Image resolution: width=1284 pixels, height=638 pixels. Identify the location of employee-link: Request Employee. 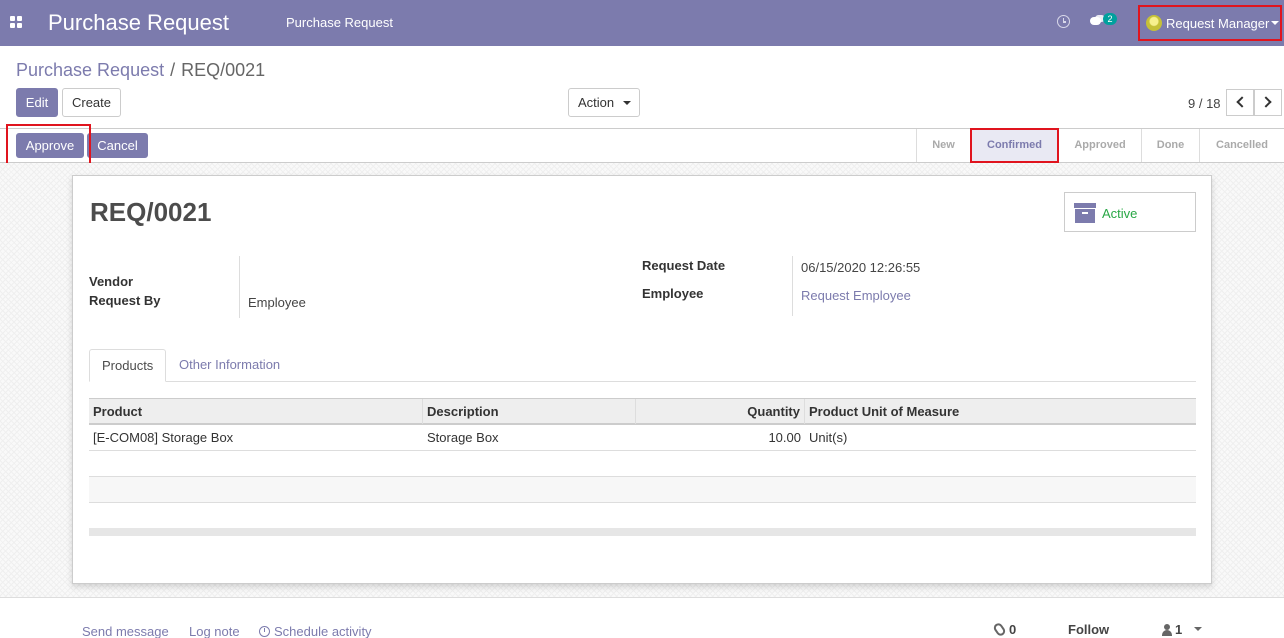
(856, 295).